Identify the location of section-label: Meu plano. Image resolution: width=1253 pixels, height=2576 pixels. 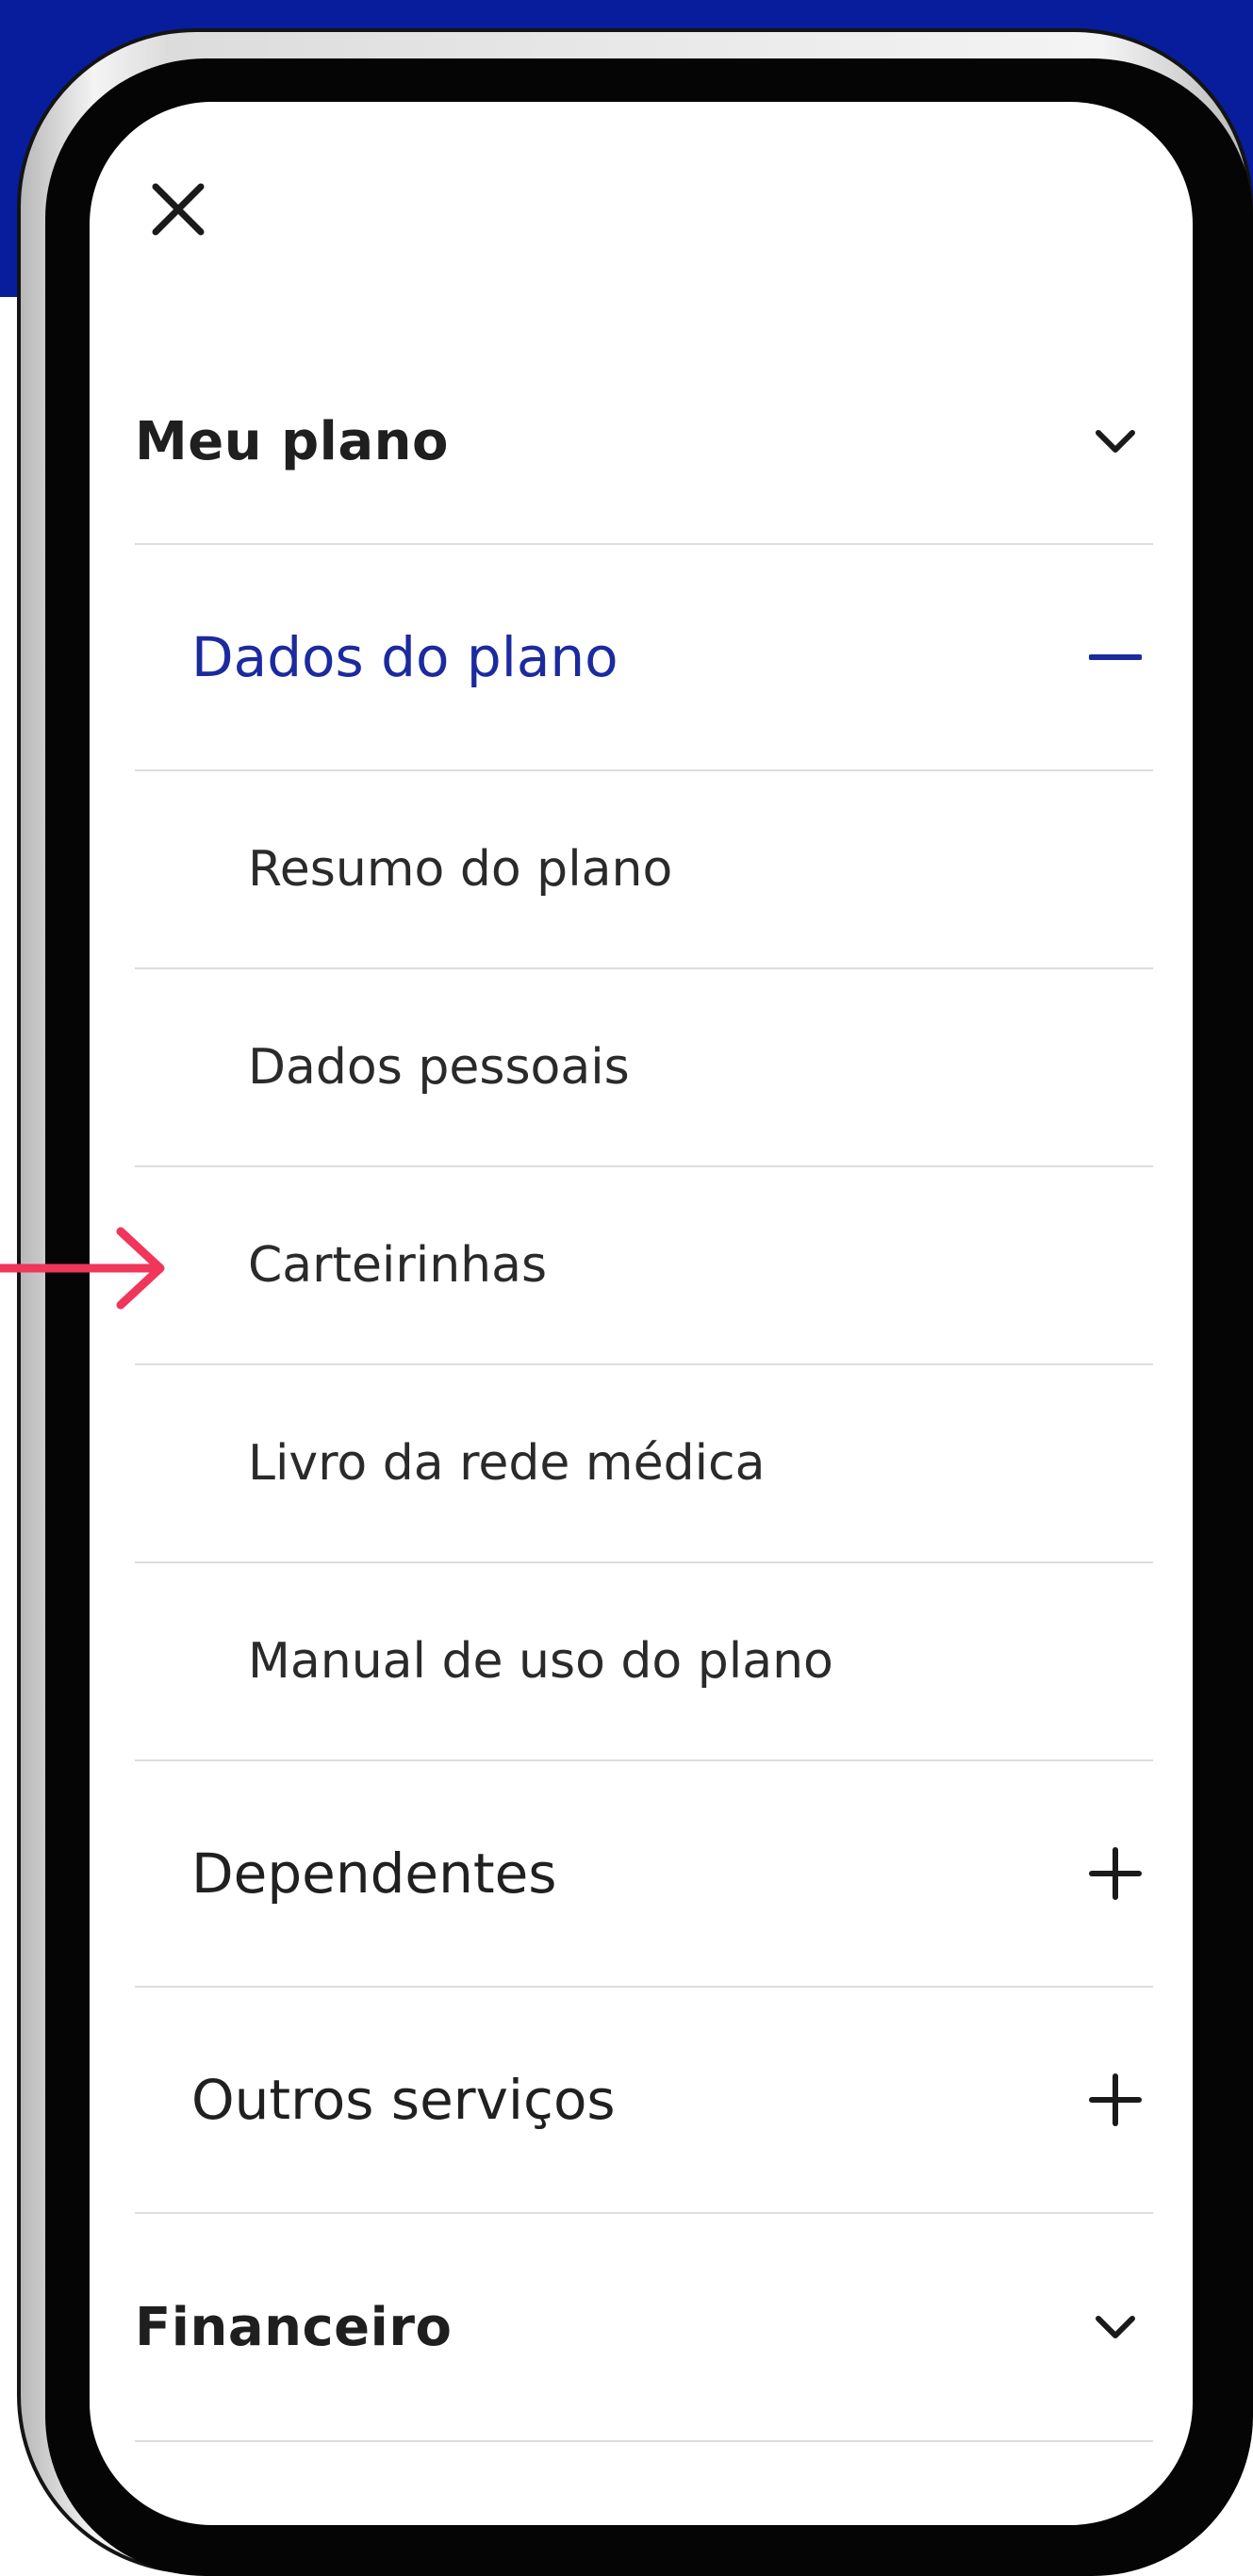
(292, 441).